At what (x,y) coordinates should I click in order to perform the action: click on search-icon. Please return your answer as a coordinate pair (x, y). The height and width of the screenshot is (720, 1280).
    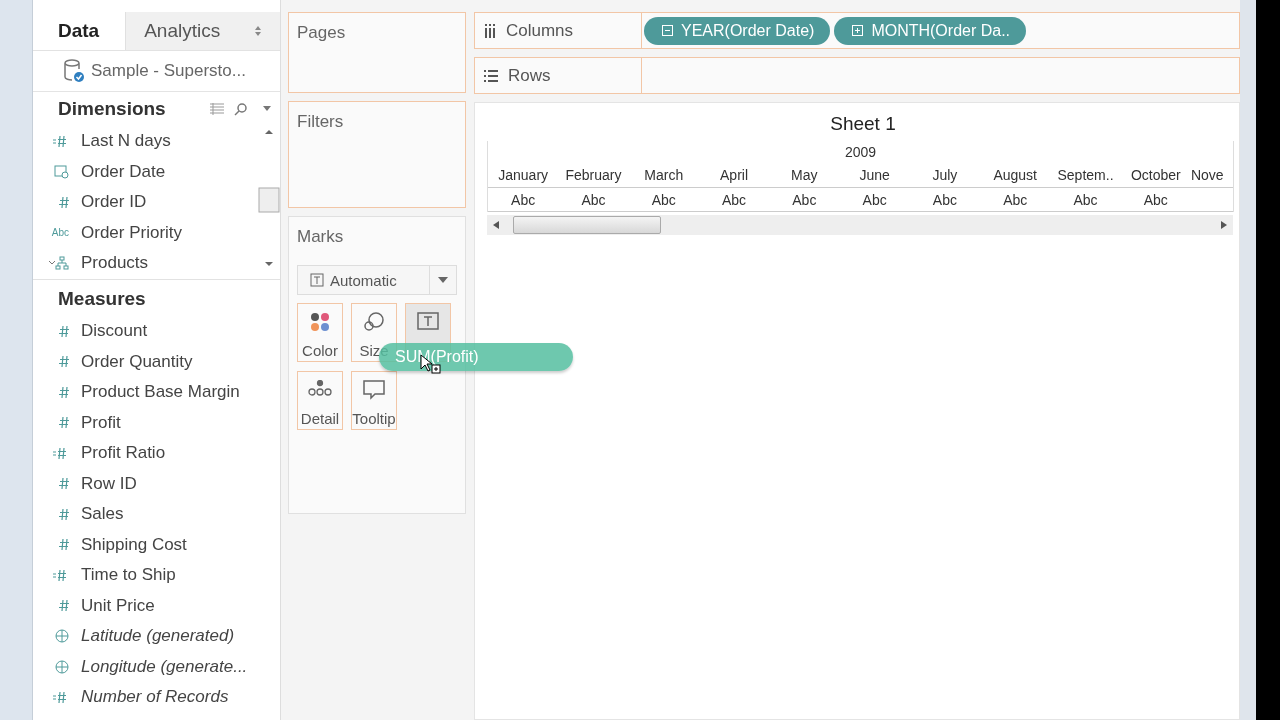
    Looking at the image, I should click on (241, 109).